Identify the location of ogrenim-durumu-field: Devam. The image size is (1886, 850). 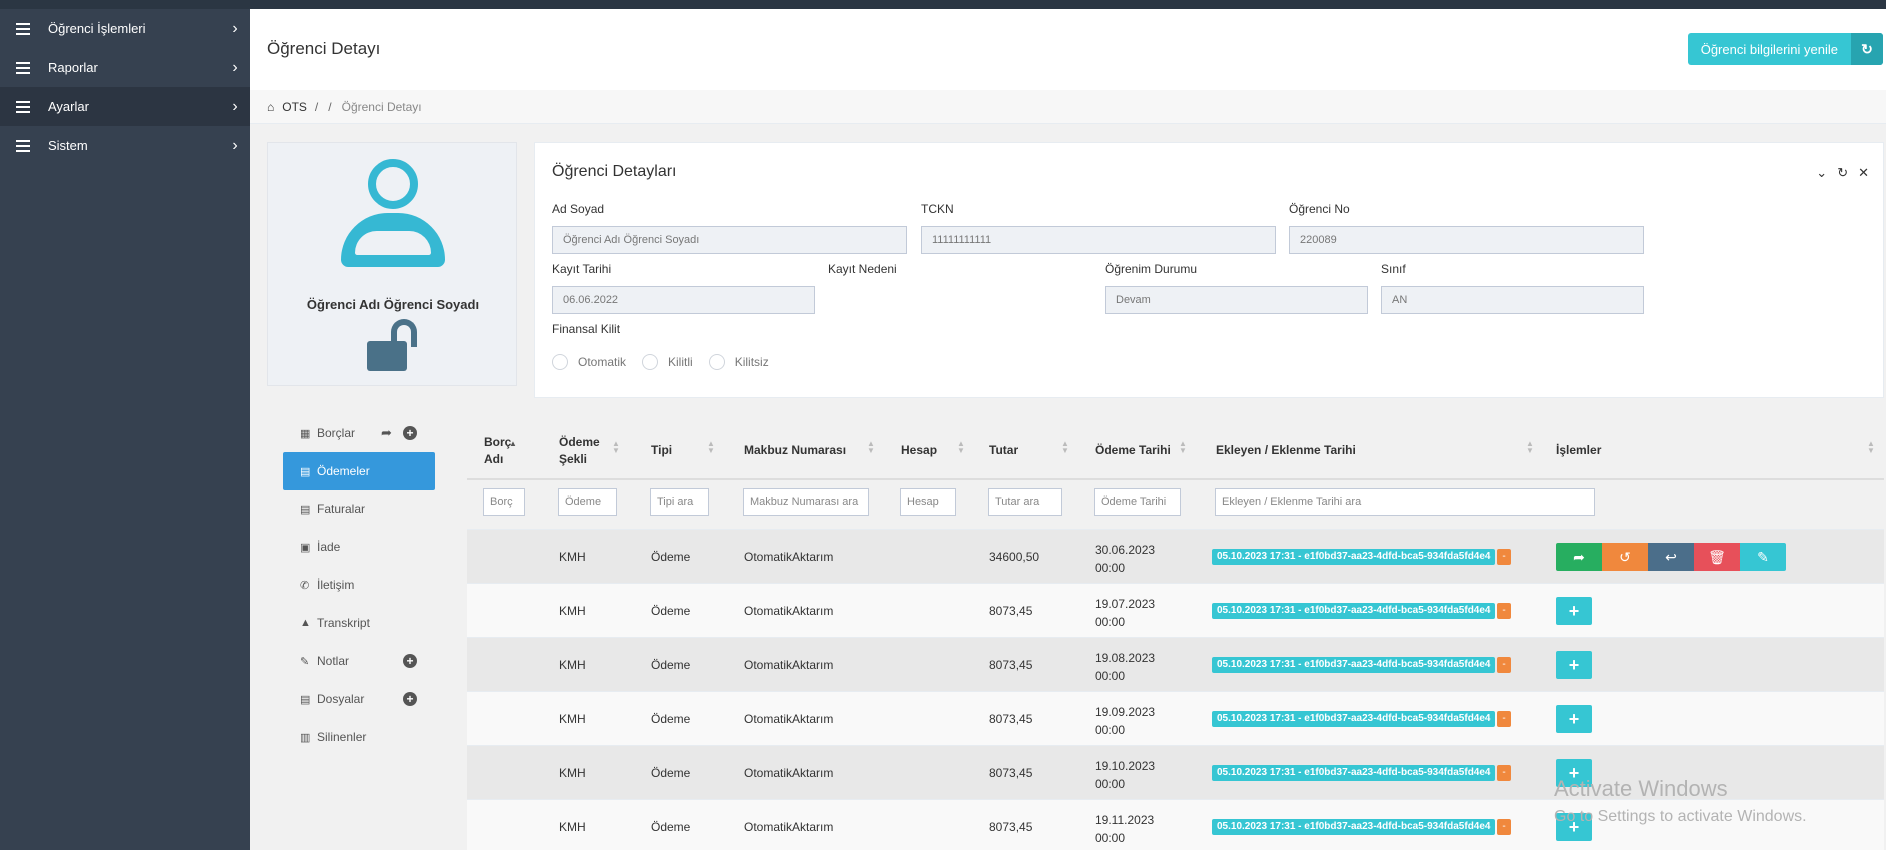
(1236, 300).